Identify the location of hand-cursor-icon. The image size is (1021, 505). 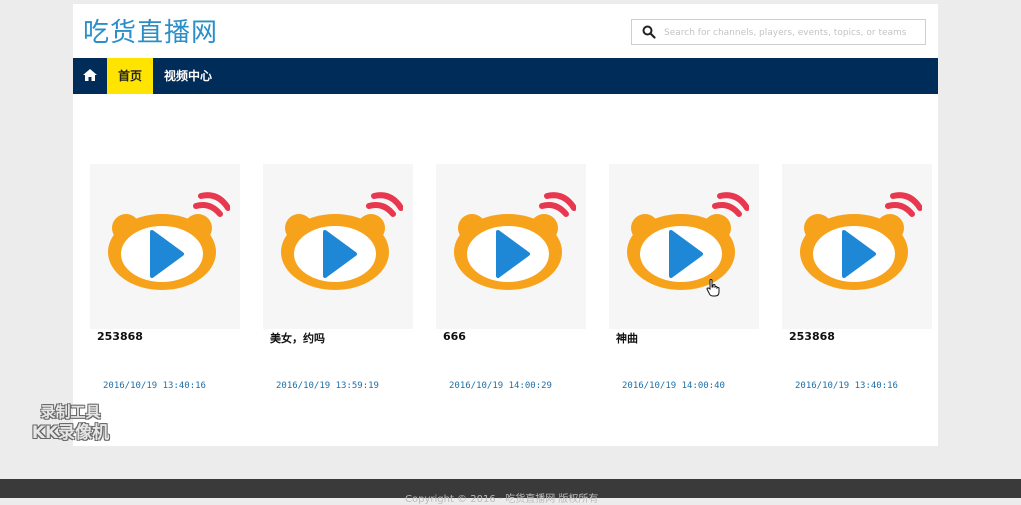
(713, 288).